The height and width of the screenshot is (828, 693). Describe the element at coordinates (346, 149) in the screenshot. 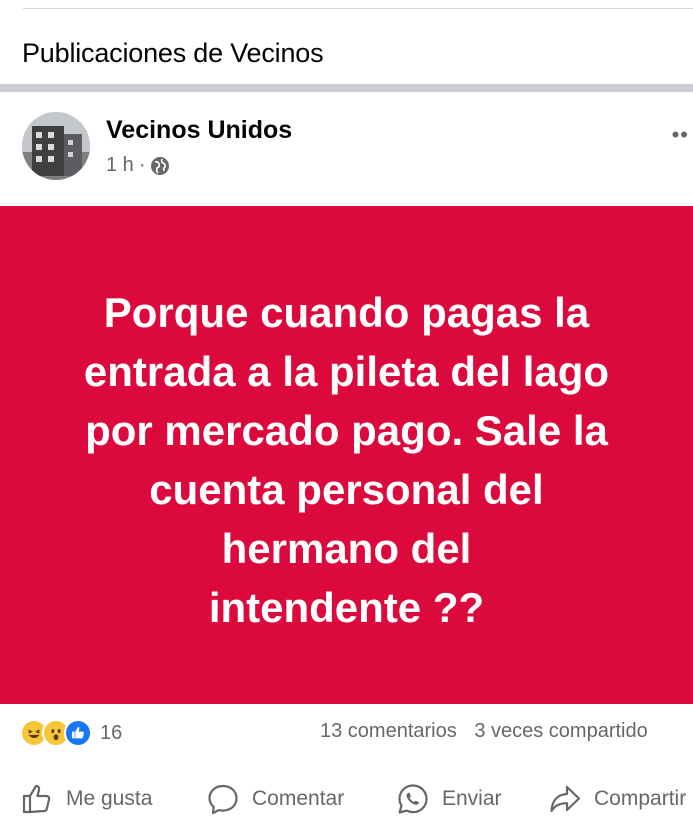

I see `post-header: Vecinos Unidos 1 h · ••` at that location.